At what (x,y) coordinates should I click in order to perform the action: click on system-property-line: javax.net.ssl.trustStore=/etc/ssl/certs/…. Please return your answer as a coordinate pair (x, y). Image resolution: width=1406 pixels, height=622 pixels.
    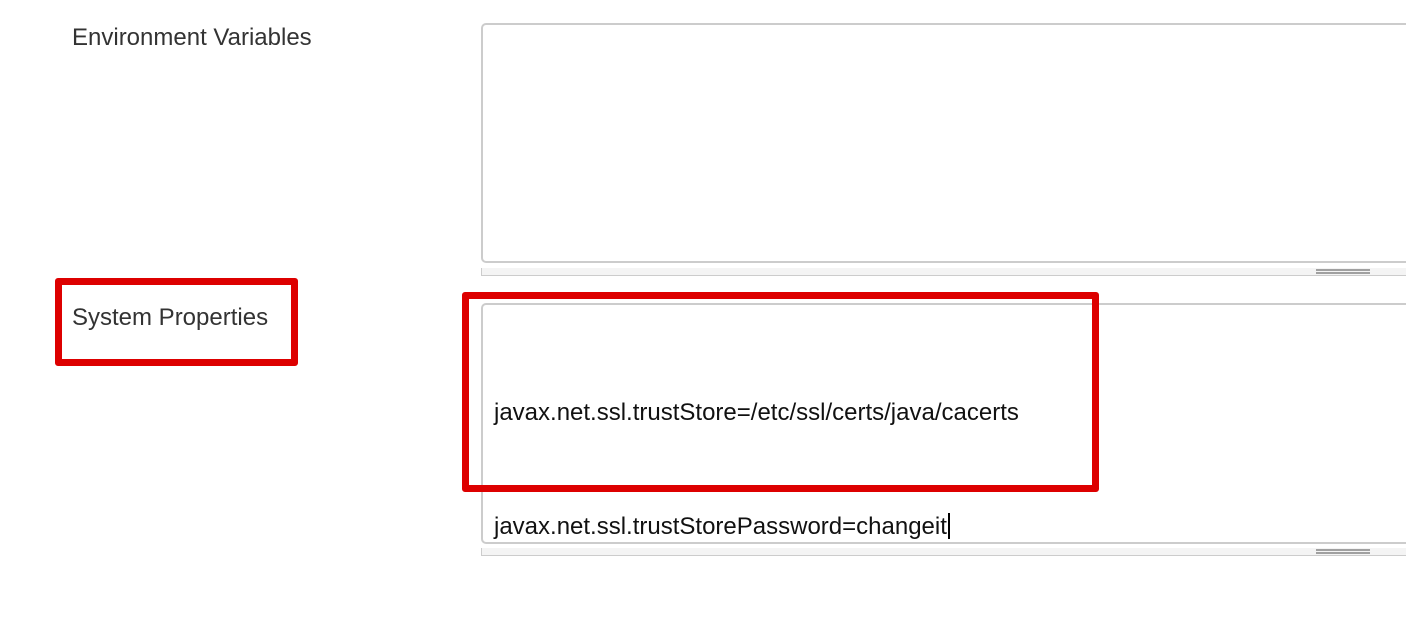
    Looking at the image, I should click on (756, 412).